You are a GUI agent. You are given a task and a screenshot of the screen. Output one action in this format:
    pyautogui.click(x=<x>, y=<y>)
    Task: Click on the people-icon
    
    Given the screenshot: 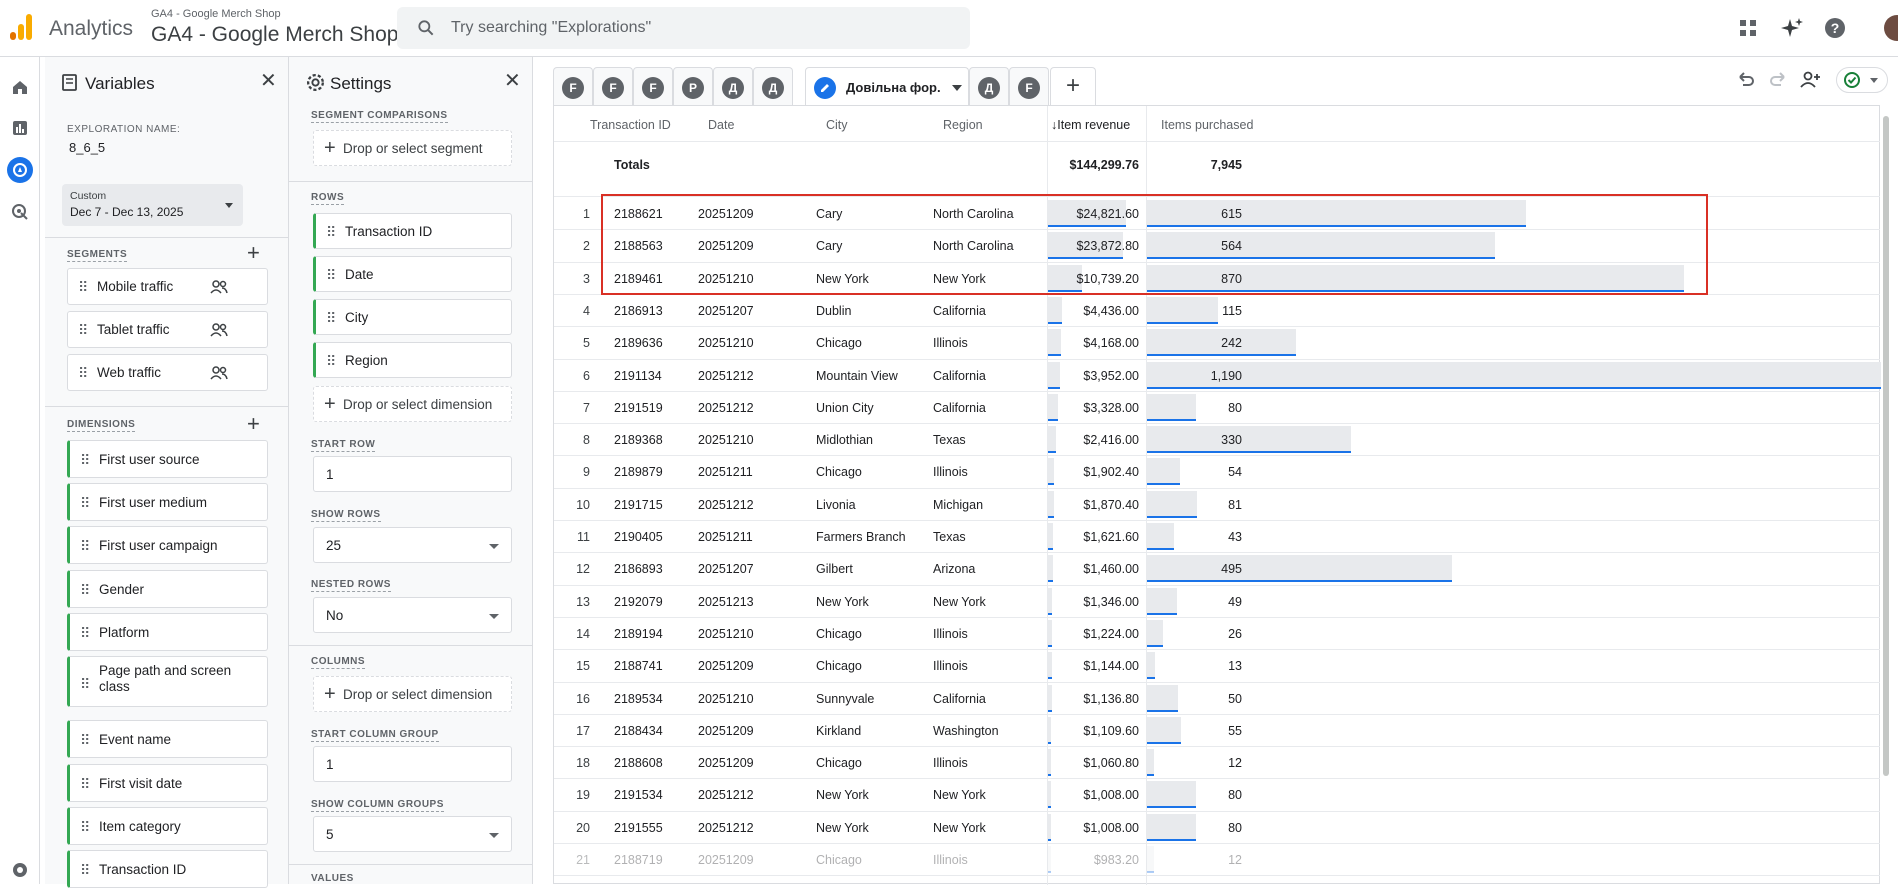 What is the action you would take?
    pyautogui.click(x=219, y=287)
    